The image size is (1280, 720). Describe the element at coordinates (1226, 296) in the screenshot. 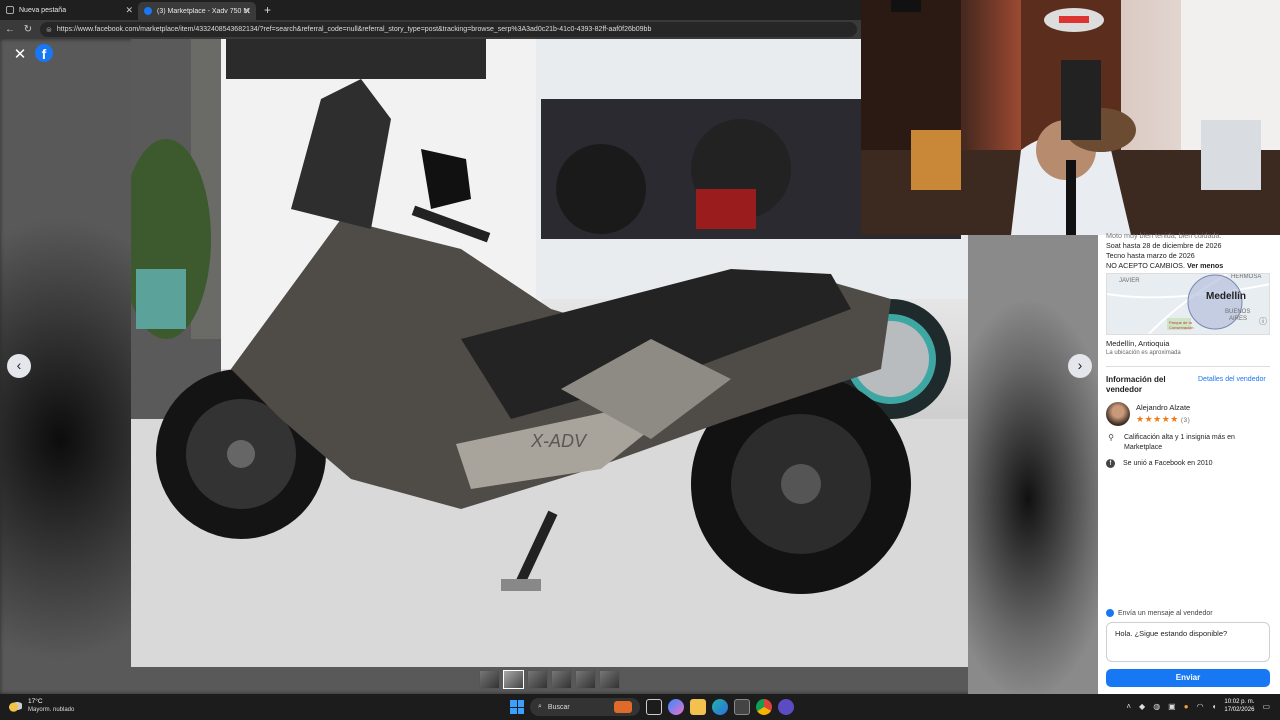

I see `map-city-label: Medellín` at that location.